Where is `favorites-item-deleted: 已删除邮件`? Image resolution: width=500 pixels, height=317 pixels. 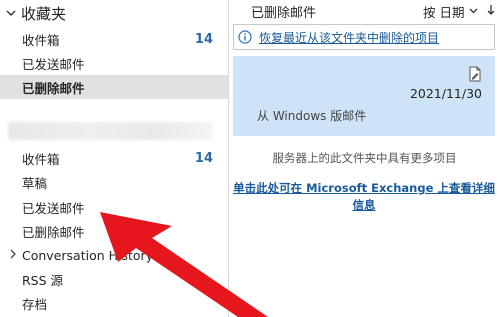
favorites-item-deleted: 已删除邮件 is located at coordinates (114, 87).